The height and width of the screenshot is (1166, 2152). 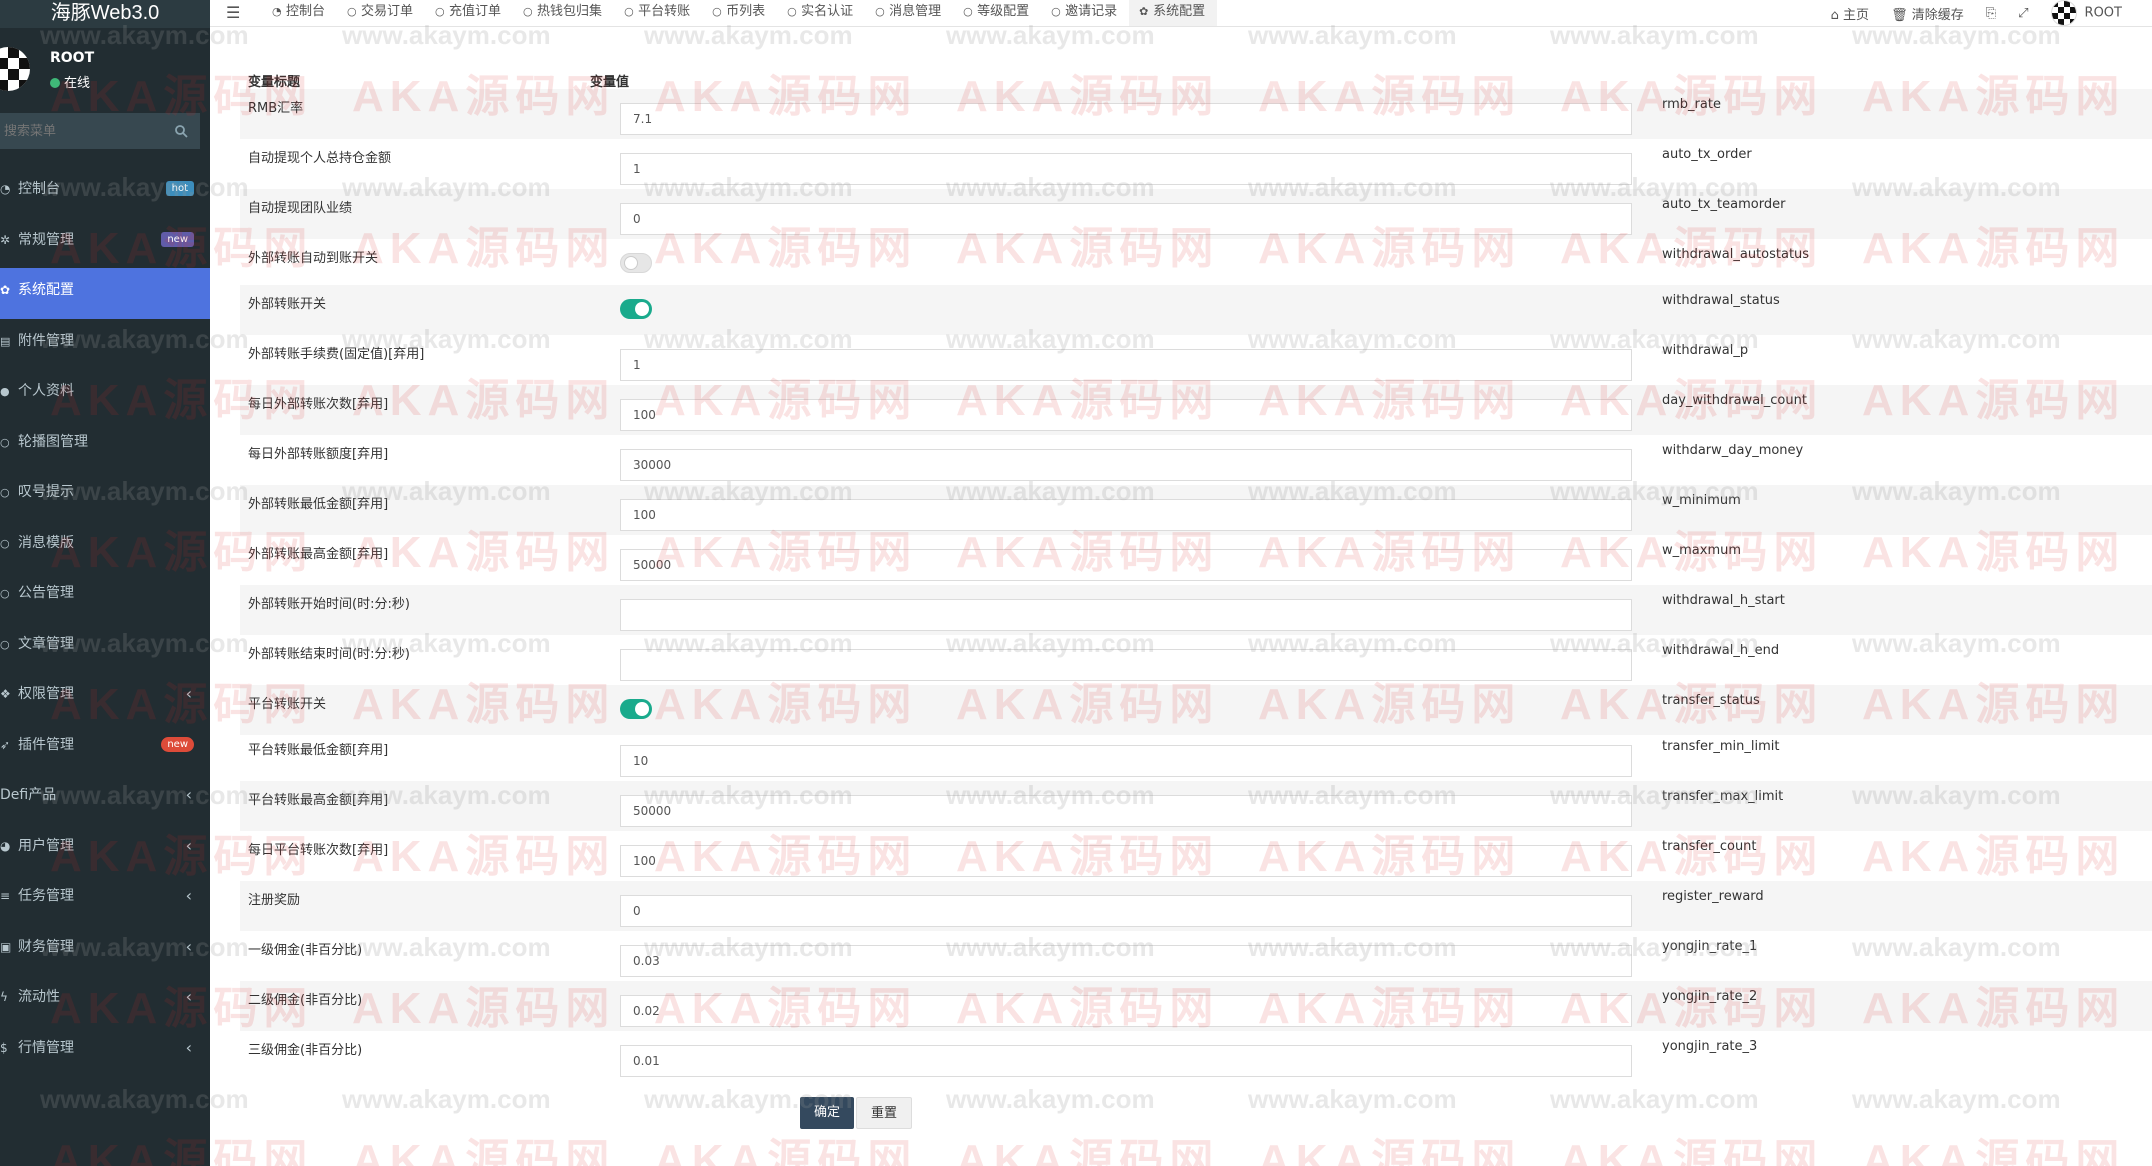 What do you see at coordinates (2023, 13) in the screenshot?
I see `fullscreen-icon: ⤢` at bounding box center [2023, 13].